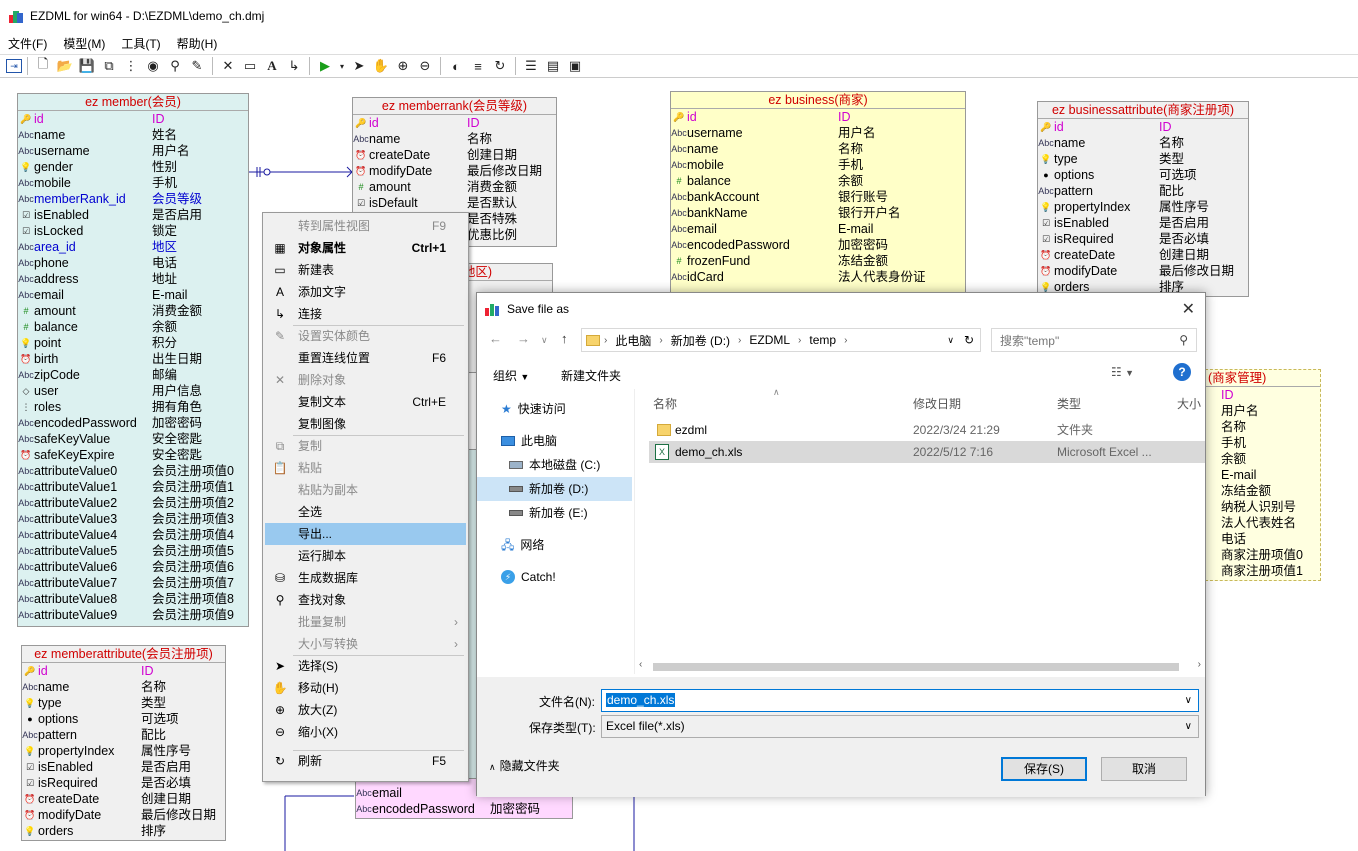 This screenshot has height=851, width=1358. Describe the element at coordinates (822, 340) in the screenshot. I see `breadcrumb-temp: temp` at that location.